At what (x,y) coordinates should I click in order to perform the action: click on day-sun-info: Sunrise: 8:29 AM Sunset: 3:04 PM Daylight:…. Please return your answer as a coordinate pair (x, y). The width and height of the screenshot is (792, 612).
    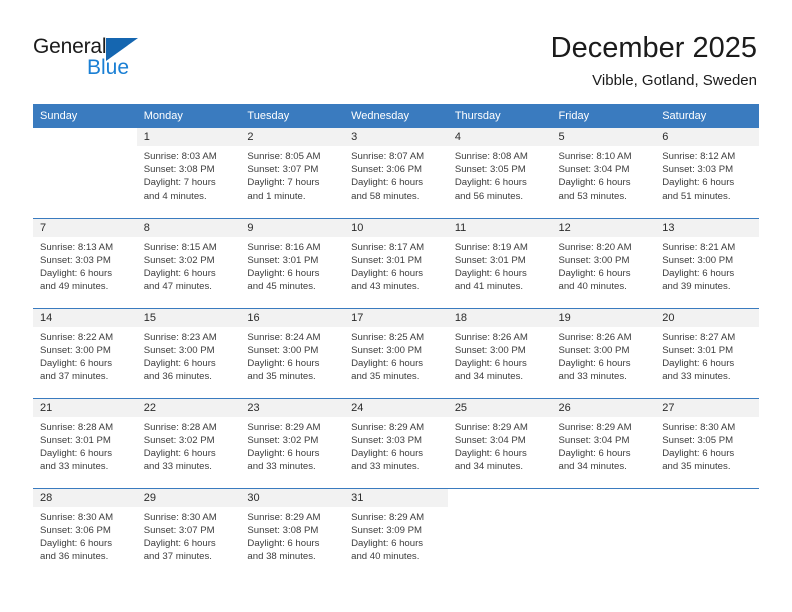
    Looking at the image, I should click on (500, 445).